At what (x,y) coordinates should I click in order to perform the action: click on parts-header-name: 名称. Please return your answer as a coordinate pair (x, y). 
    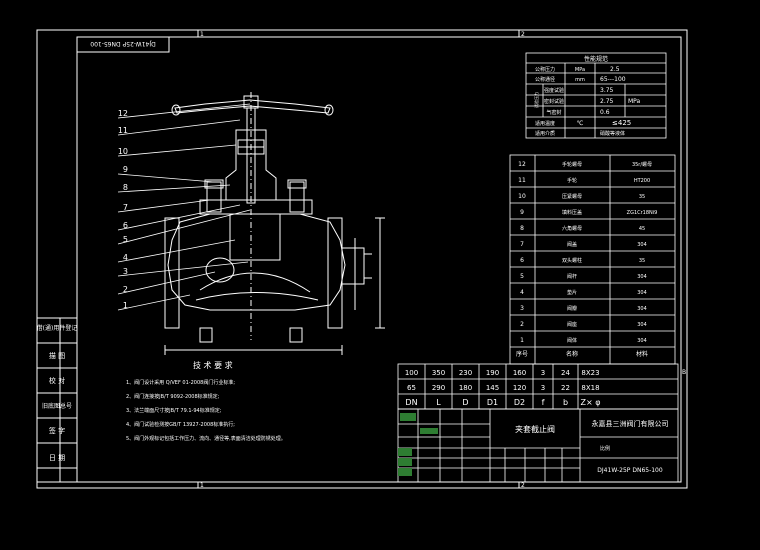
    Looking at the image, I should click on (572, 354).